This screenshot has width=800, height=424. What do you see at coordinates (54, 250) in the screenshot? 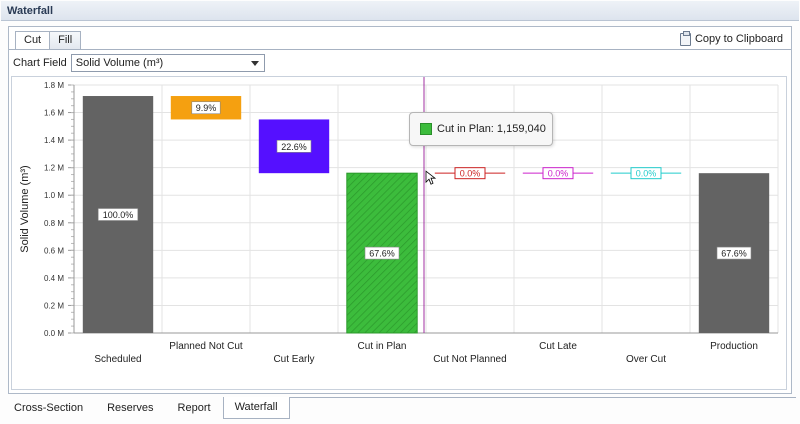
I see `y-tick-label: 0.6 M` at bounding box center [54, 250].